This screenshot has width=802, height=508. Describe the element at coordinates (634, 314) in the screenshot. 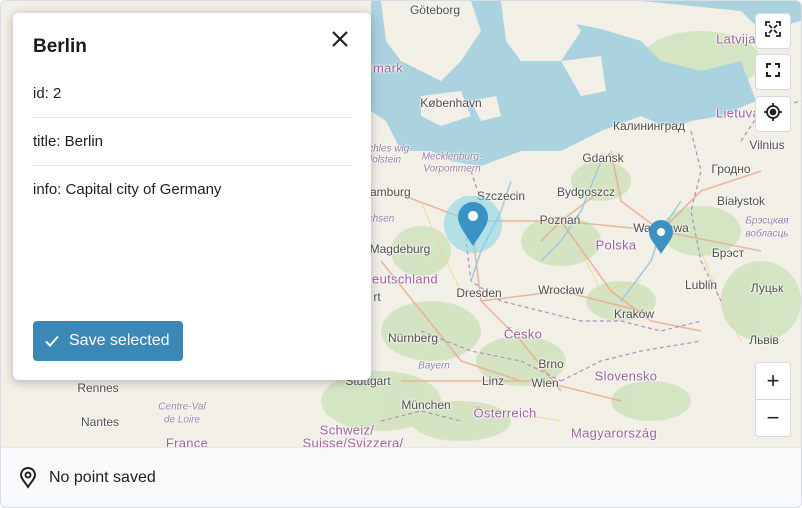

I see `map-label: Kraków` at that location.